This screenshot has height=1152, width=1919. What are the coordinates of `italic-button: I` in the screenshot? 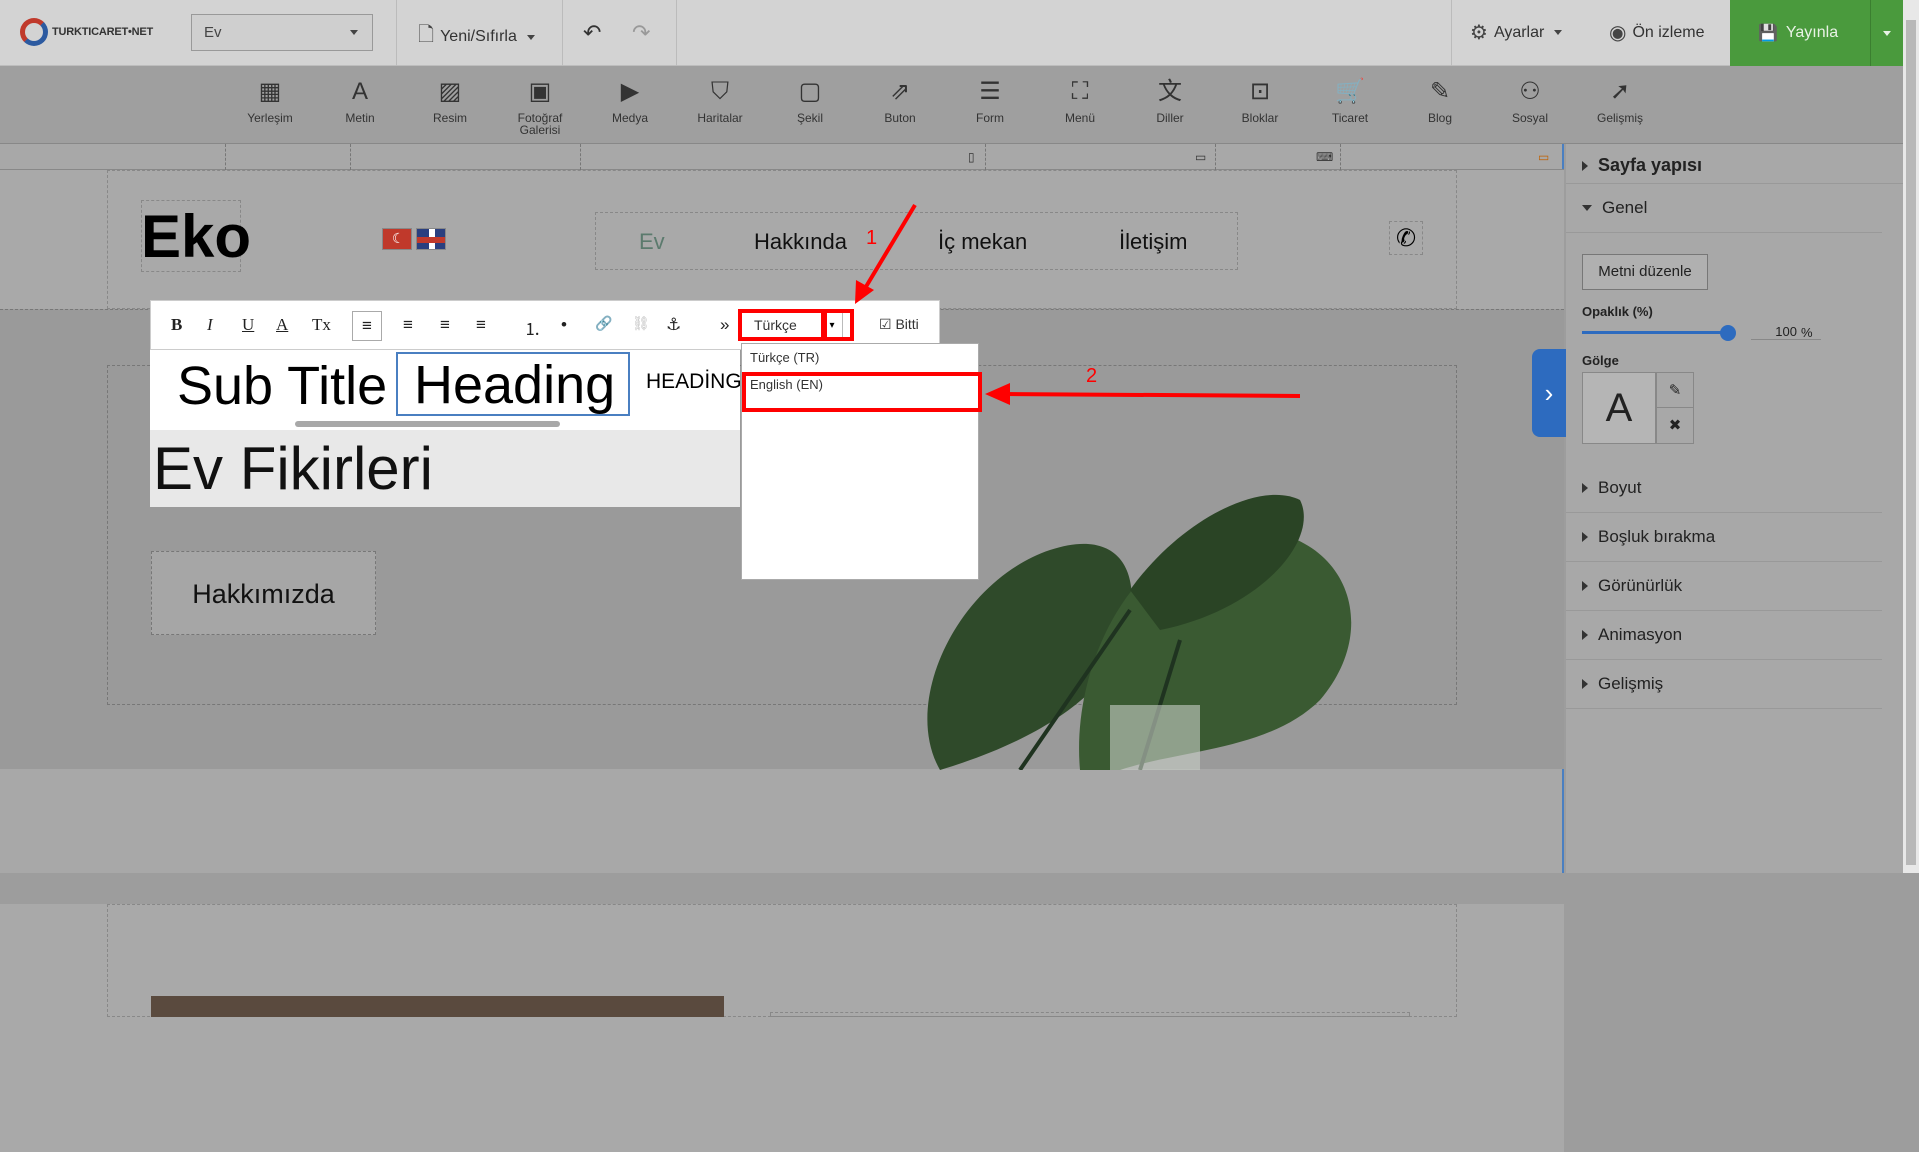 It's located at (210, 325).